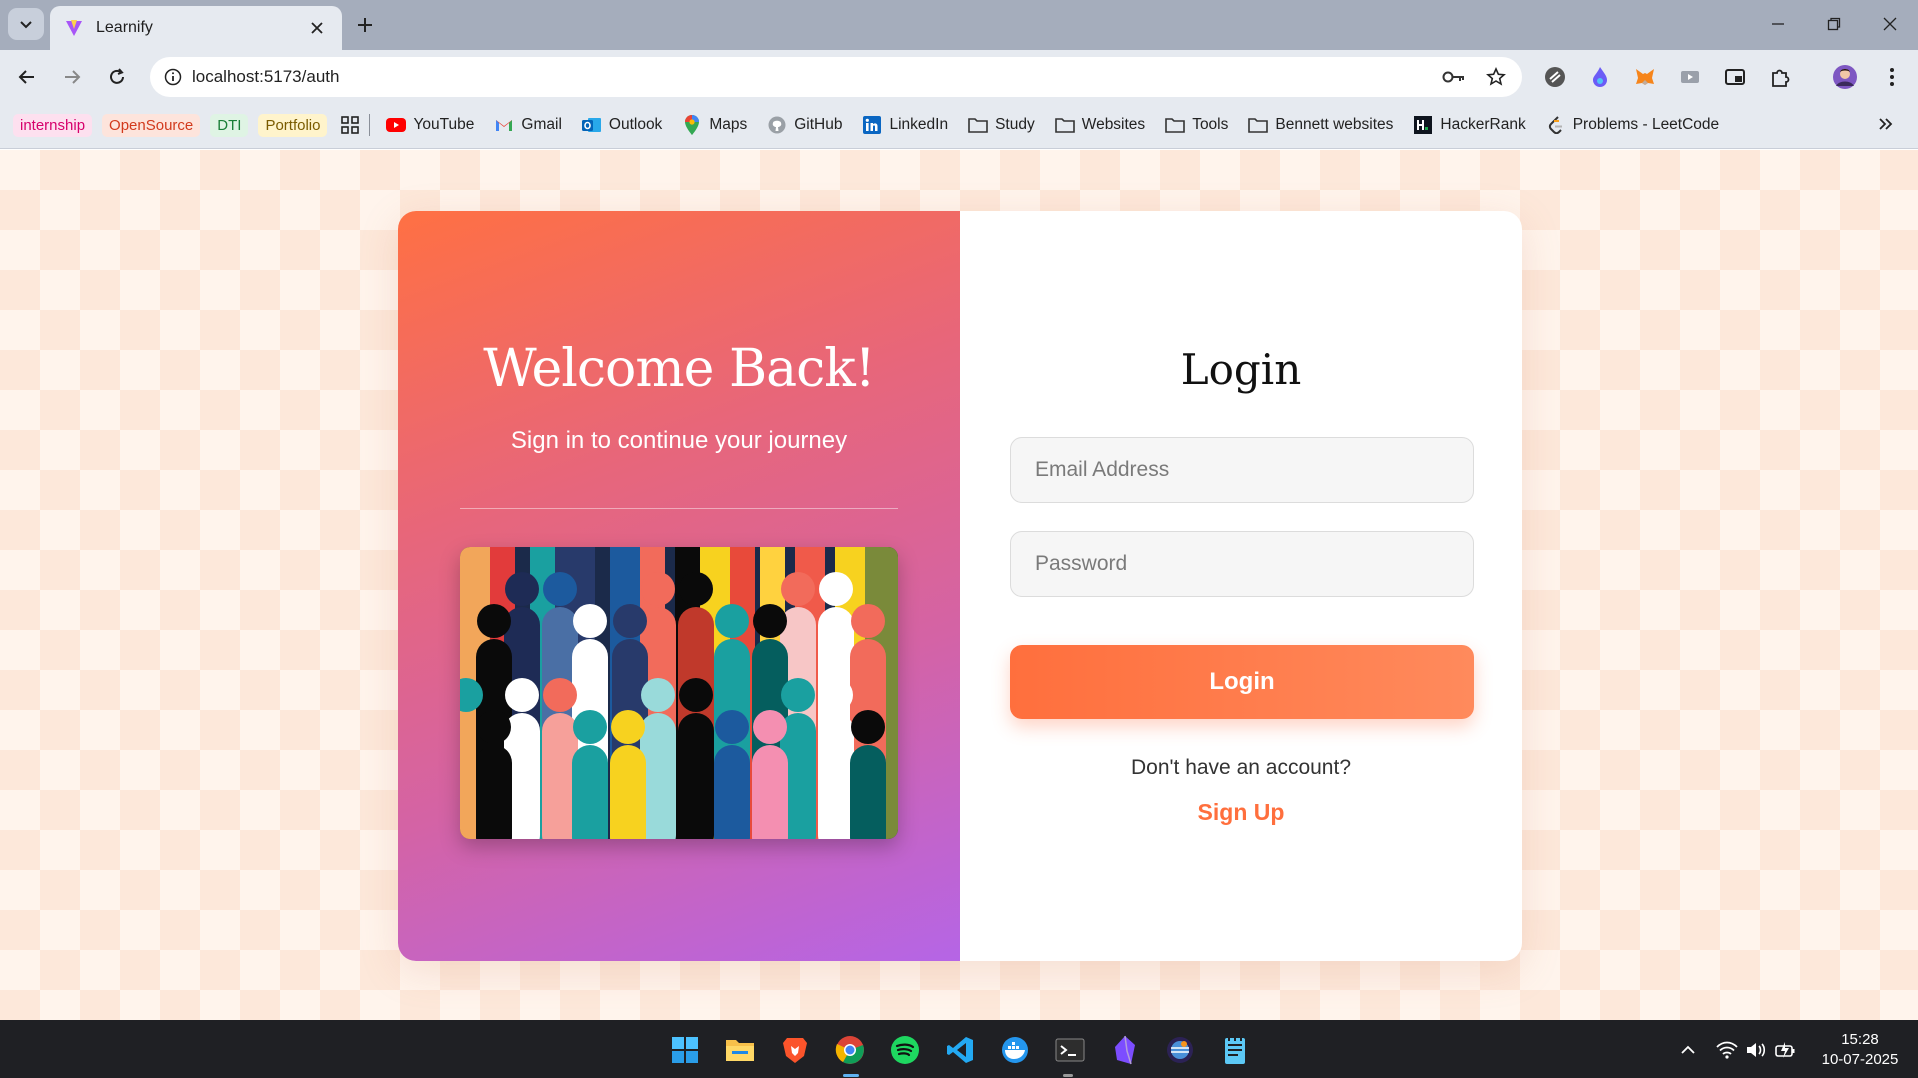 This screenshot has width=1918, height=1078. I want to click on bookmark-outlook: Outlook, so click(622, 125).